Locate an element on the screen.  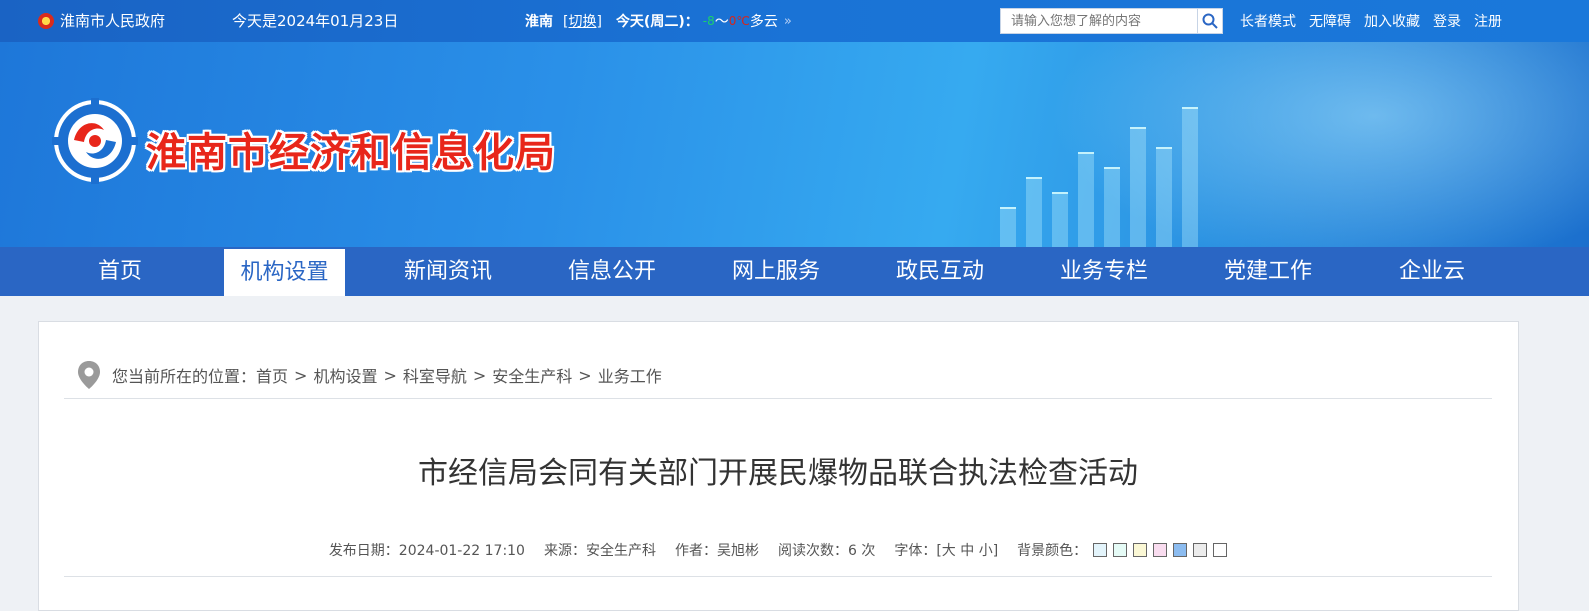
search-button is located at coordinates (1210, 21).